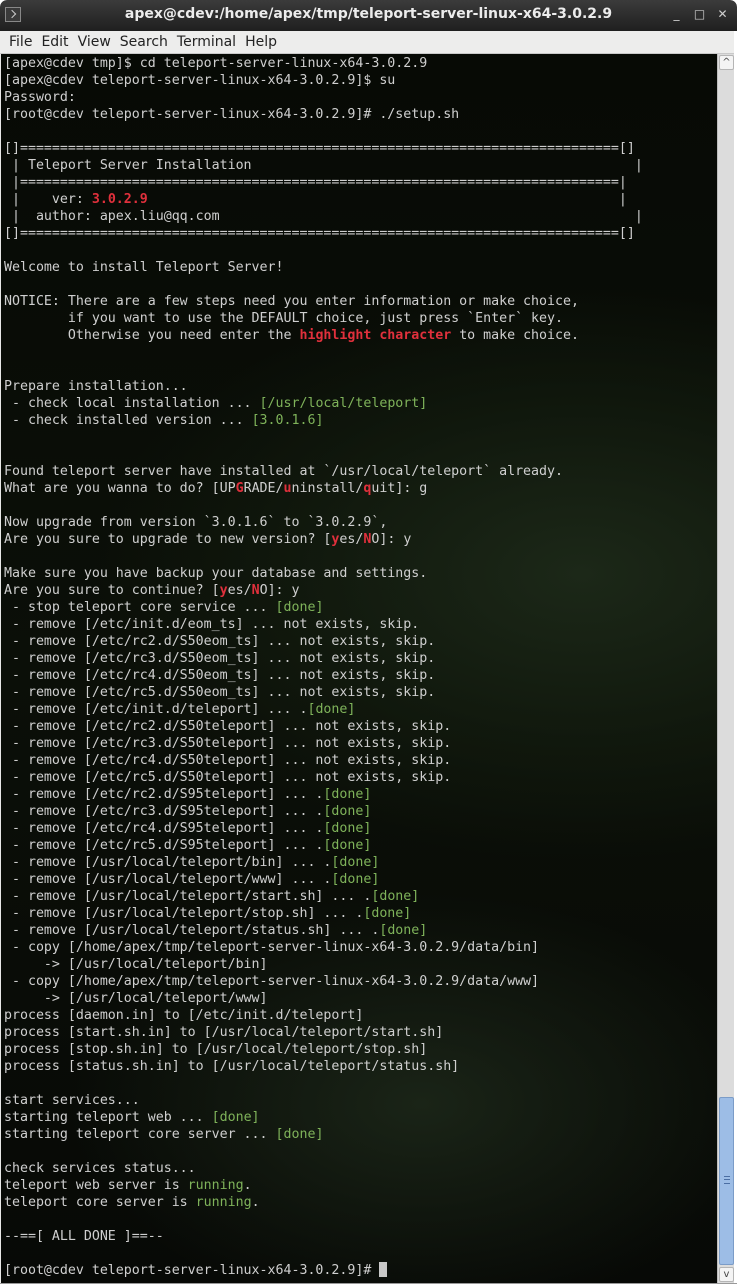 The width and height of the screenshot is (737, 1288). I want to click on menu-bar: File Edit View Search Terminal Help, so click(368, 42).